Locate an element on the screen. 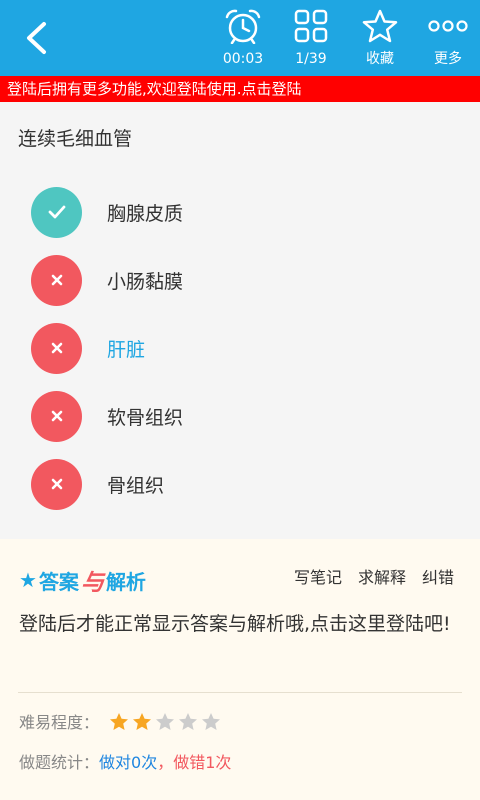 The image size is (480, 800). question-title: 连续毛细血管 is located at coordinates (75, 139).